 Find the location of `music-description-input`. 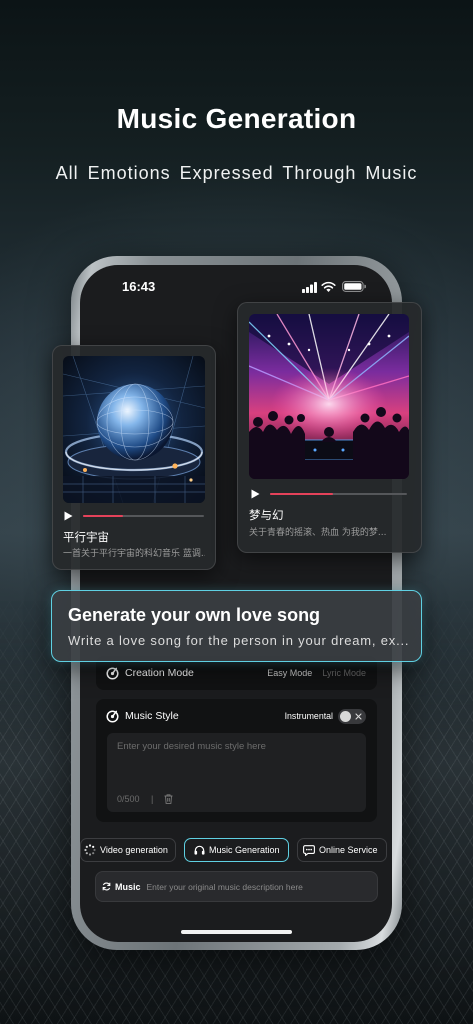

music-description-input is located at coordinates (261, 886).